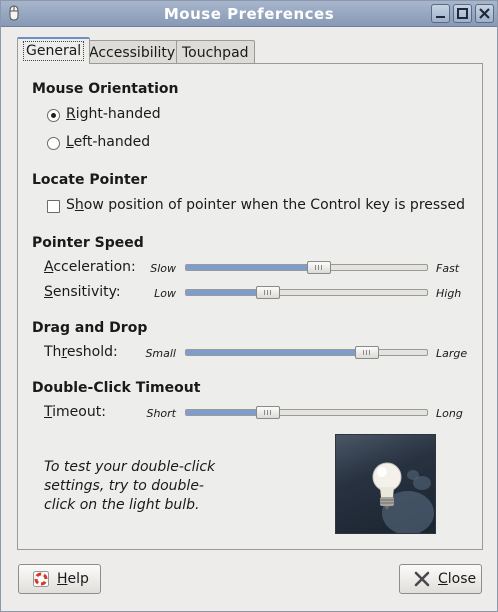 The height and width of the screenshot is (612, 498). I want to click on help-lifebuoy-icon, so click(41, 579).